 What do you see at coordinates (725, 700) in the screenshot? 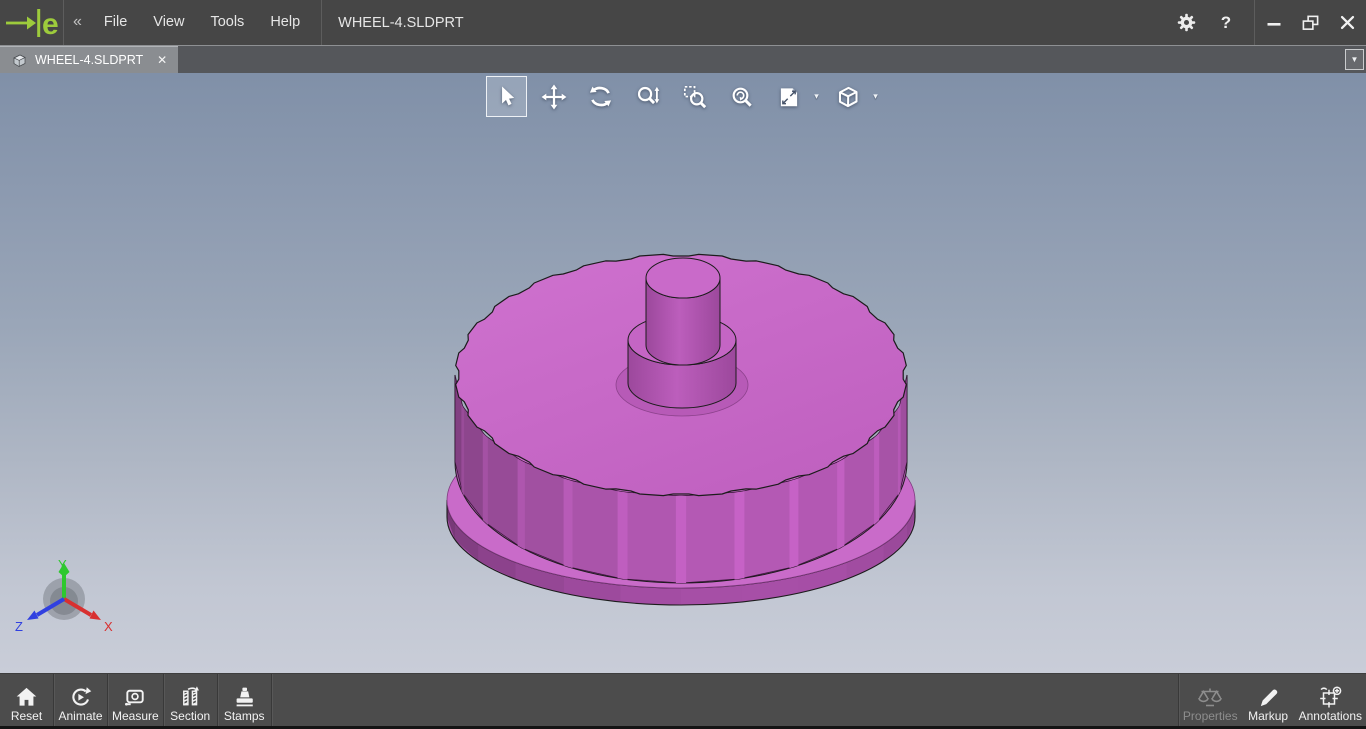
I see `bottombar-spacer` at bounding box center [725, 700].